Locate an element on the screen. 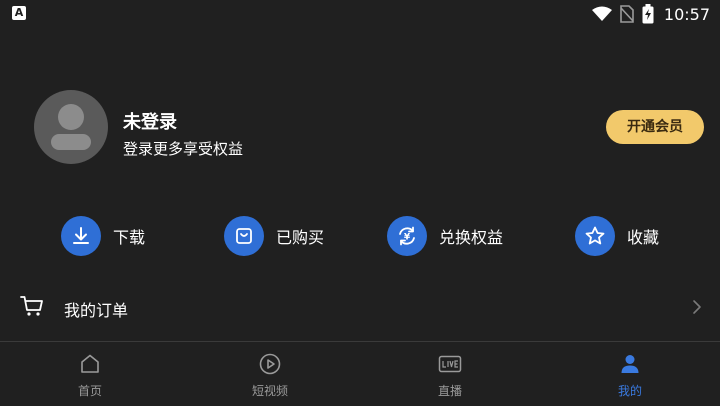 This screenshot has width=720, height=406. download-label: 下载 is located at coordinates (129, 237).